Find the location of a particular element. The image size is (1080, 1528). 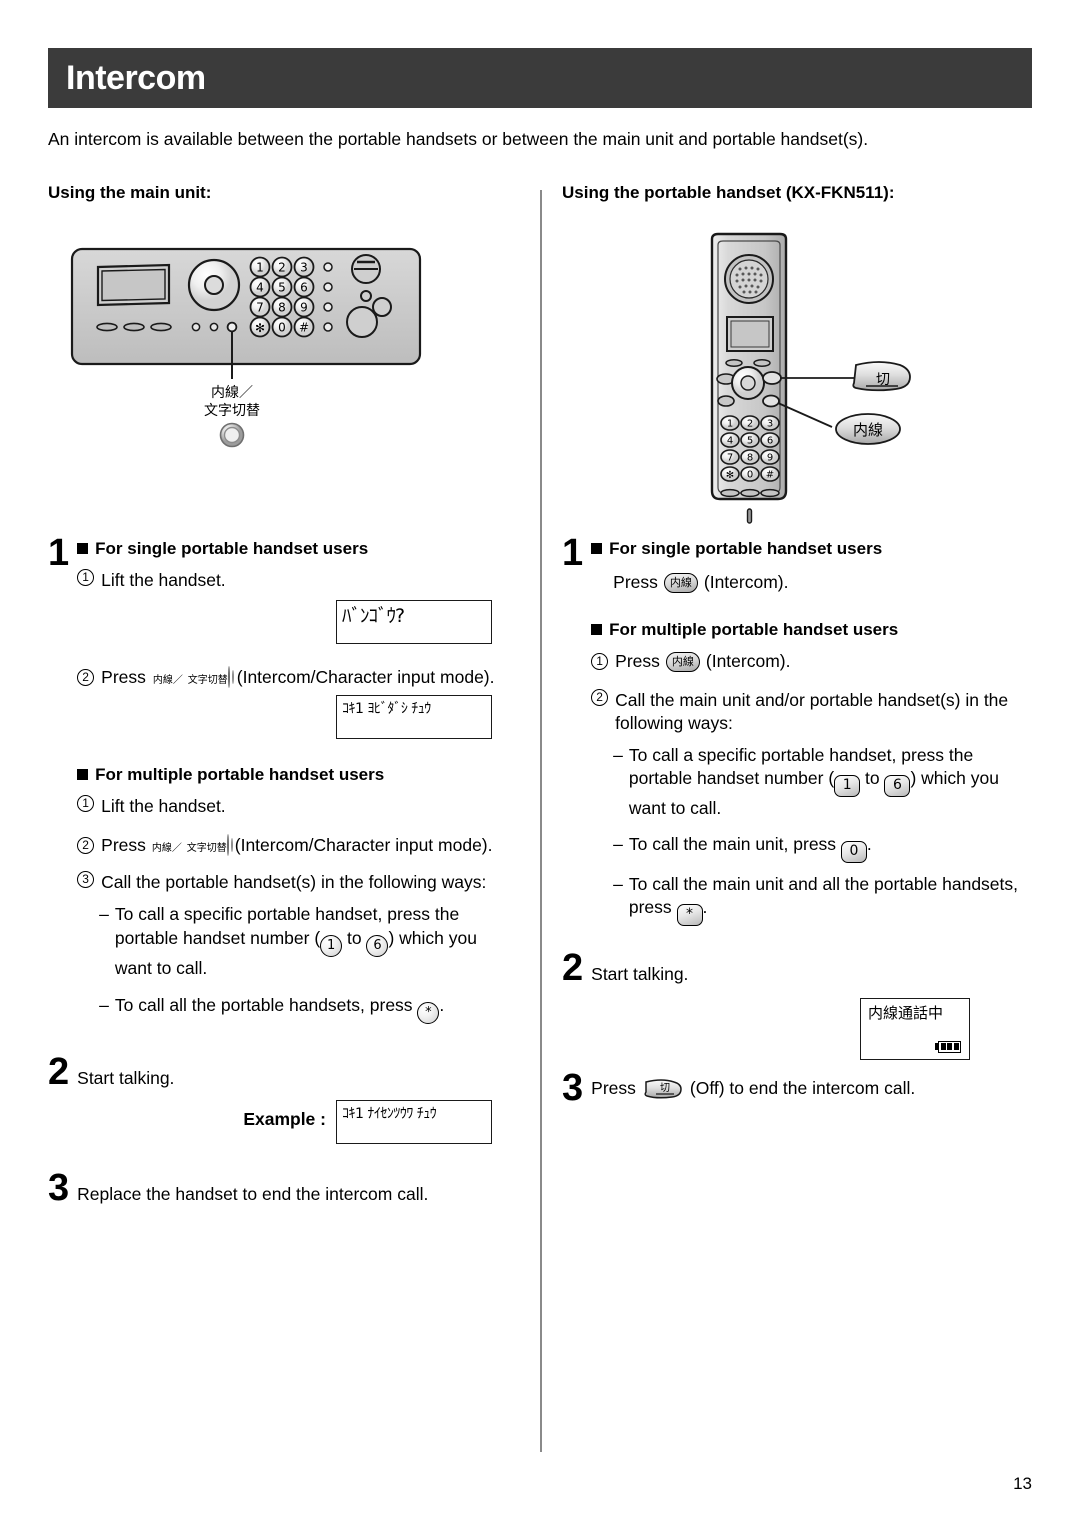

right-column-heading: Using the portable handset (KX-FKN511): is located at coordinates (728, 192).